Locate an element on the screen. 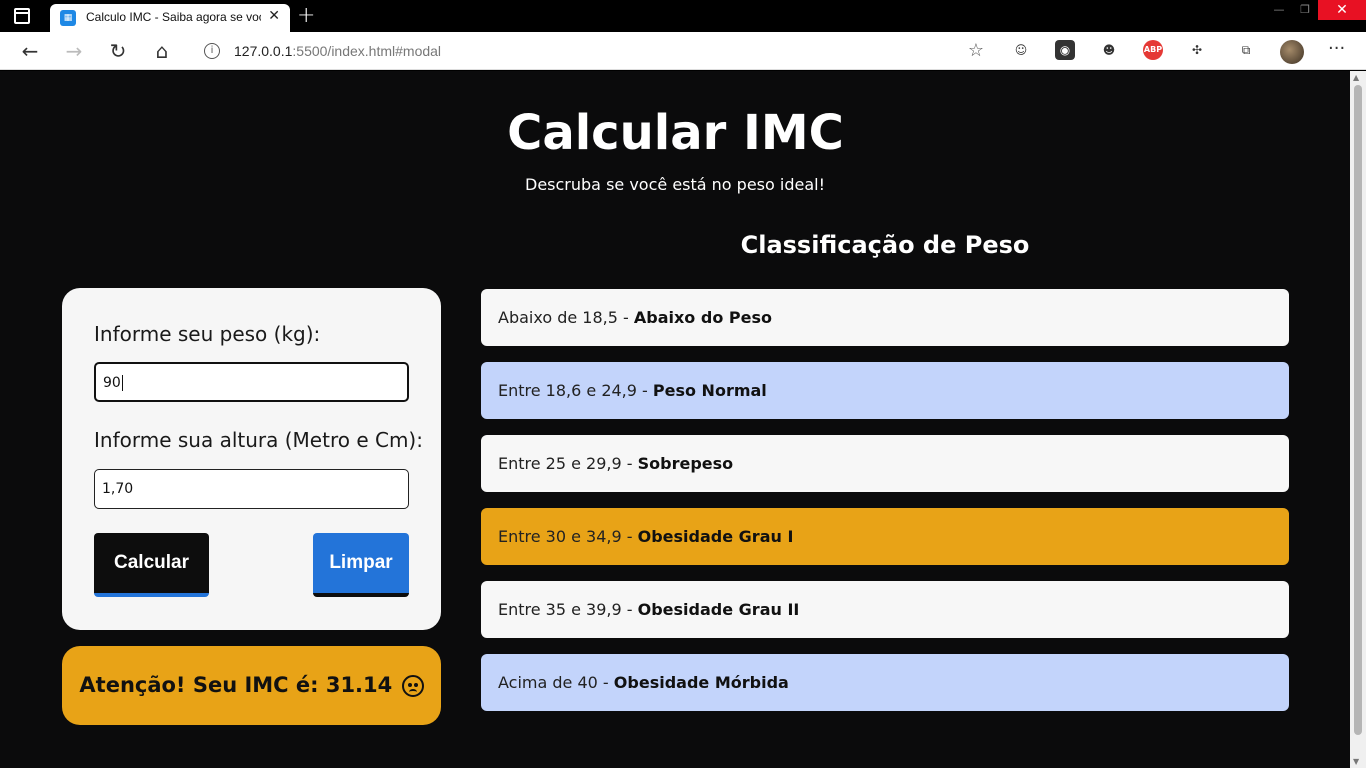 This screenshot has width=1366, height=768. altura-label: Informe sua altura (Metro e Cm): is located at coordinates (258, 440).